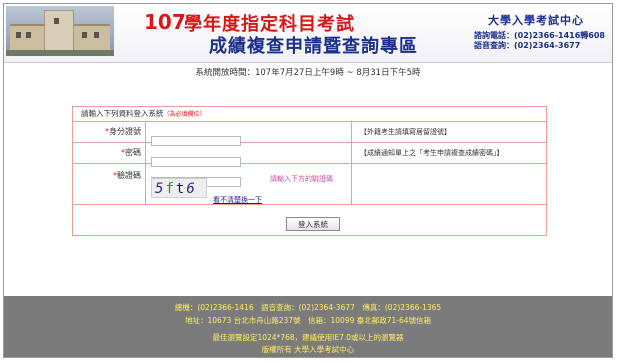 This screenshot has height=363, width=618. I want to click on captcha-label: *驗證碼, so click(109, 184).